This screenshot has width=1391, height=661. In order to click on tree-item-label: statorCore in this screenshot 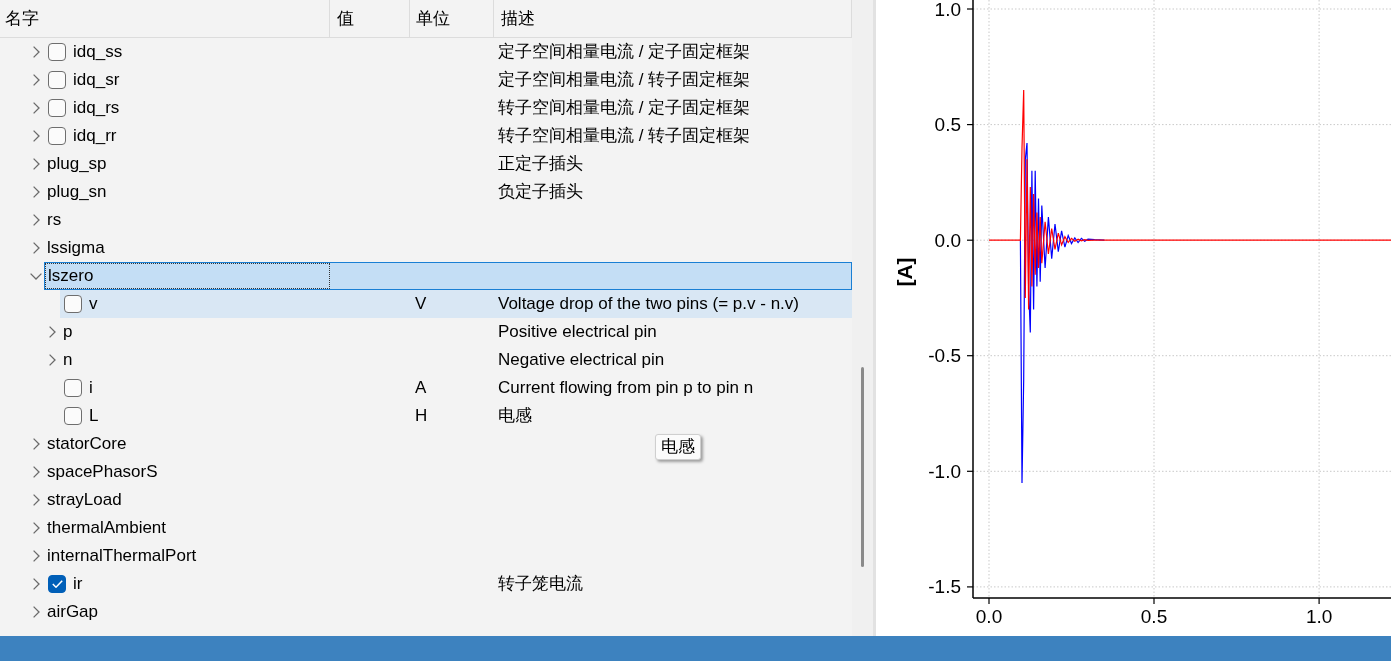, I will do `click(87, 444)`.